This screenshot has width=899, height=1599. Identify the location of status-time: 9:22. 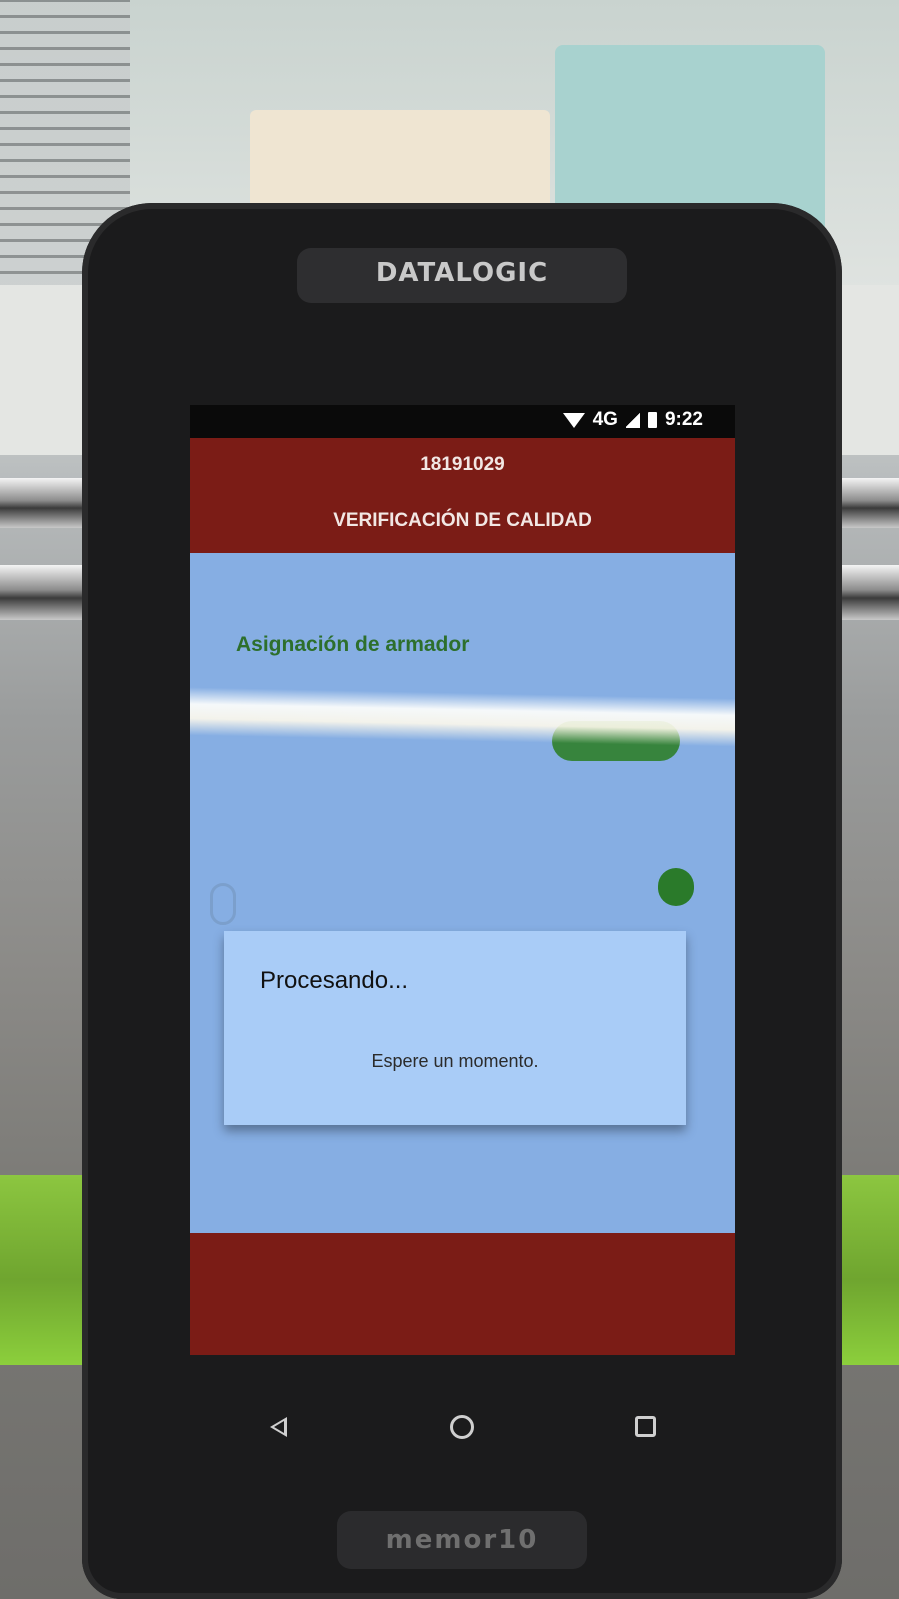
(683, 419).